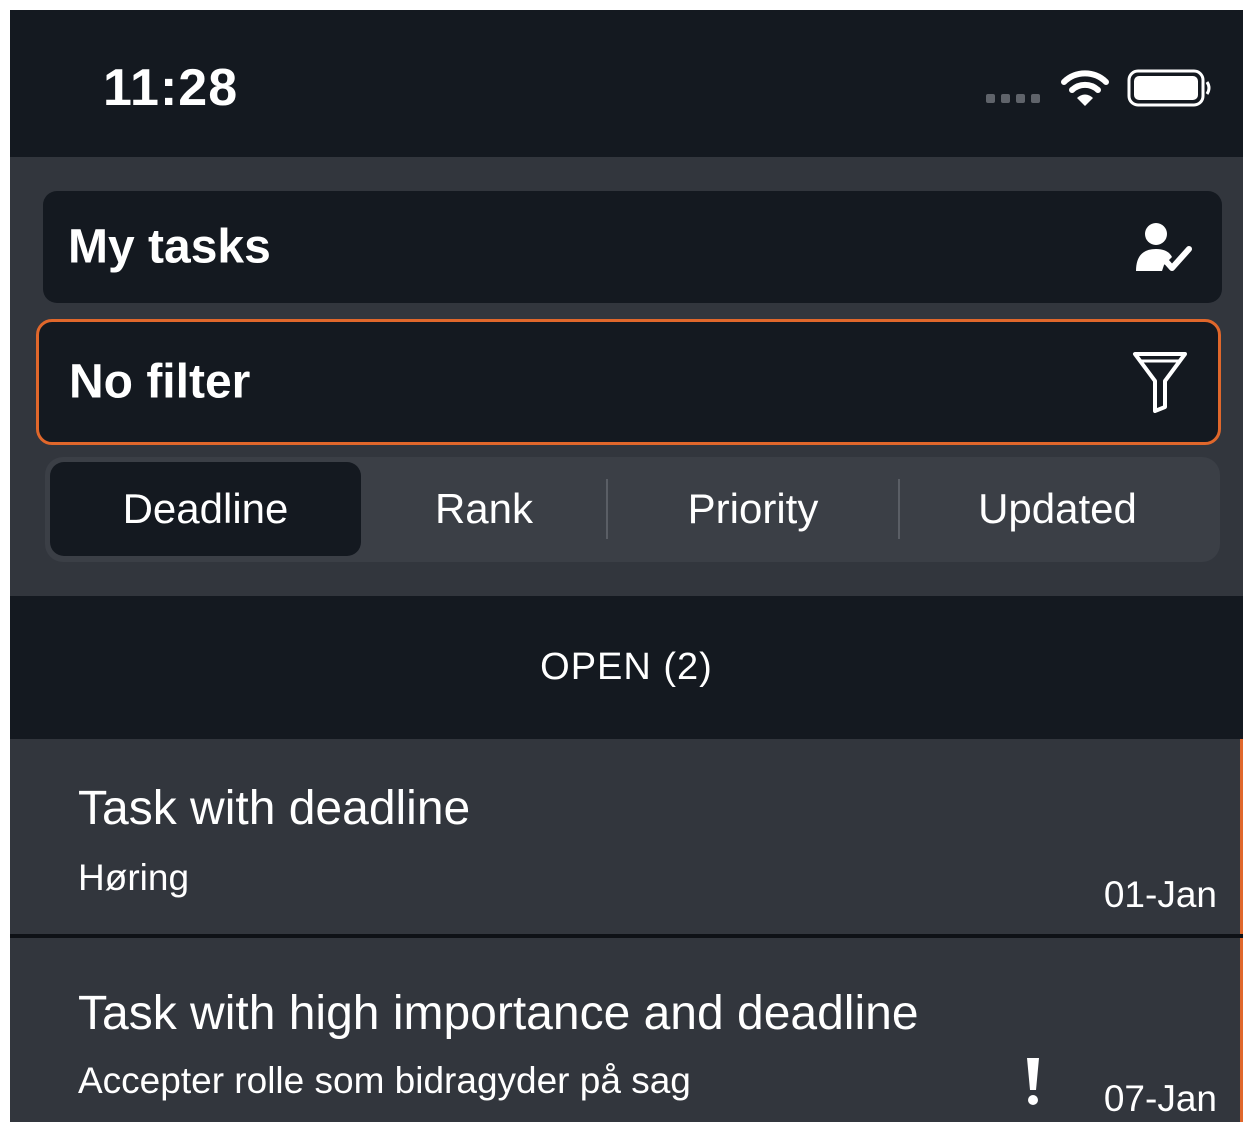 This screenshot has width=1243, height=1122. What do you see at coordinates (1013, 98) in the screenshot?
I see `signal-dots-icon` at bounding box center [1013, 98].